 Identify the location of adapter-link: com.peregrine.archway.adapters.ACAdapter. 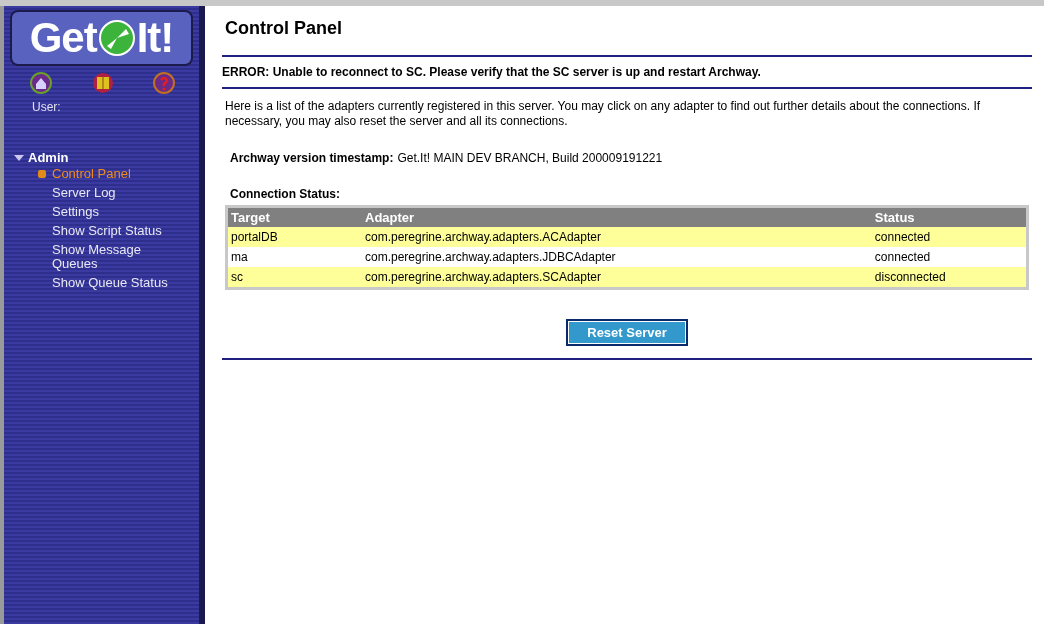
(617, 237).